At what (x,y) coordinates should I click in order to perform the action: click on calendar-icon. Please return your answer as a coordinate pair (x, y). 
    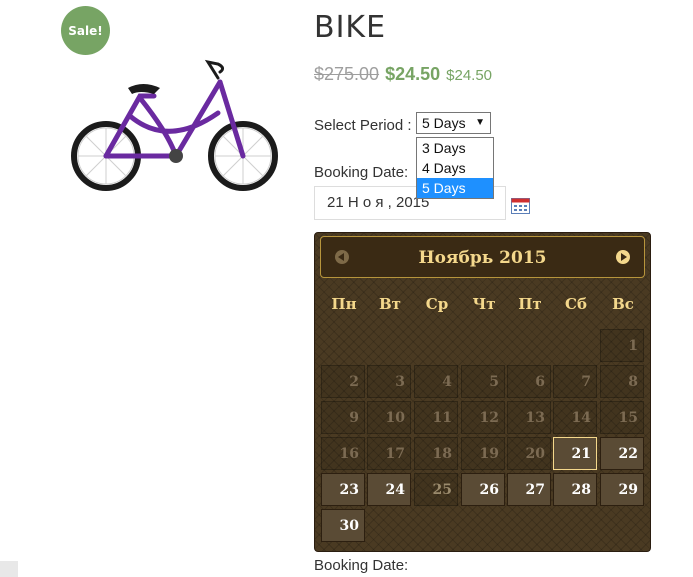
    Looking at the image, I should click on (520, 205).